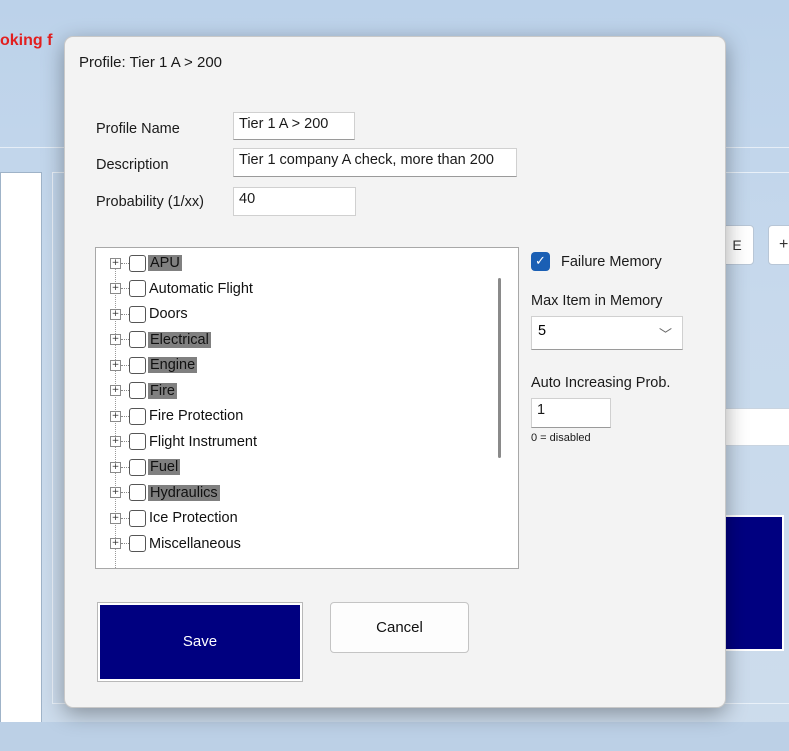  What do you see at coordinates (294, 201) in the screenshot?
I see `probability-input: 40` at bounding box center [294, 201].